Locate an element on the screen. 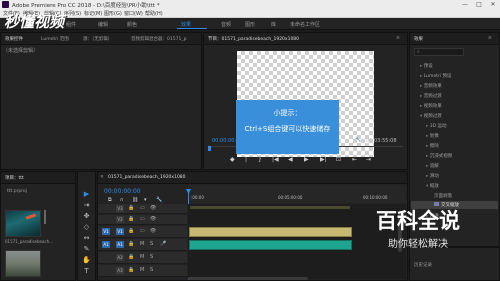 This screenshot has height=281, width=500. type-tool-icon: T is located at coordinates (86, 271).